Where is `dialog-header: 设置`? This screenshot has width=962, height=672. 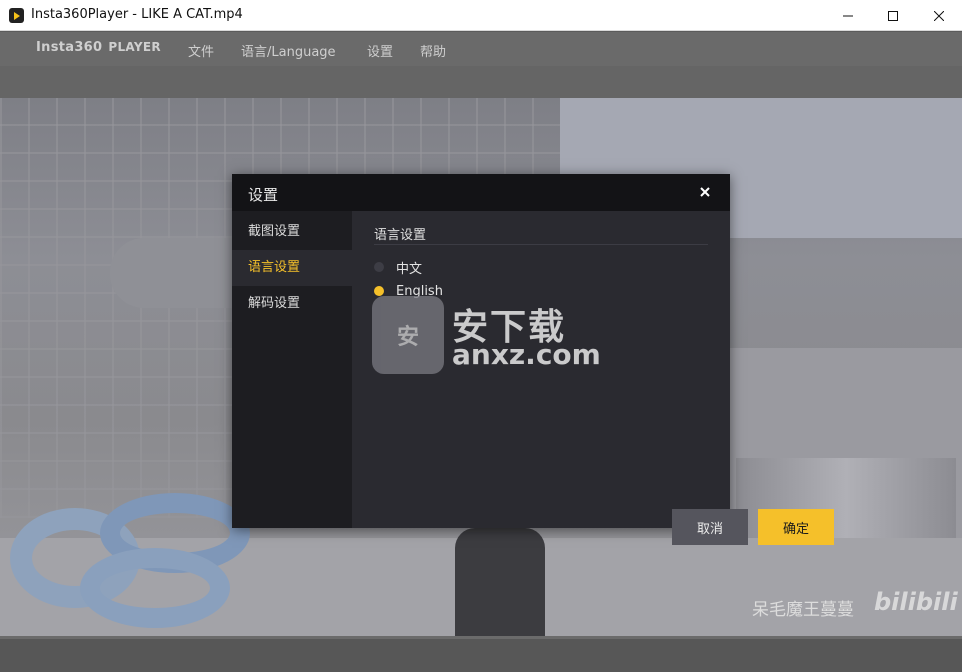
dialog-header: 设置 is located at coordinates (481, 192).